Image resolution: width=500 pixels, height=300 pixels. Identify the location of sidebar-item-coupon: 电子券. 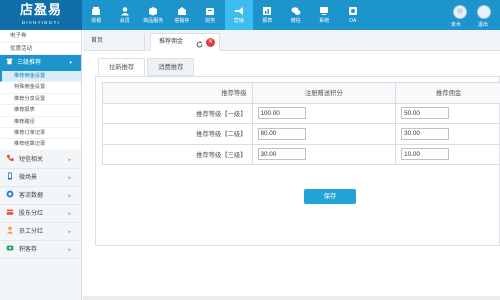
(40, 36).